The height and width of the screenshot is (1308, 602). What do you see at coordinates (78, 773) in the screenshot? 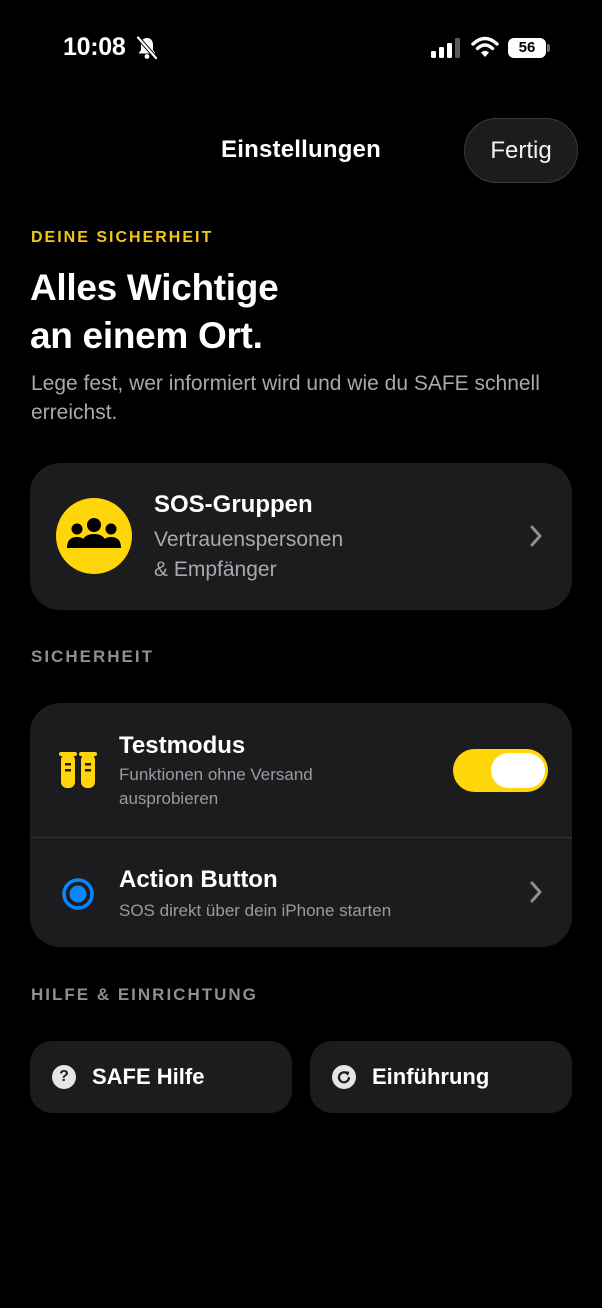
I see `test-tubes-icon` at bounding box center [78, 773].